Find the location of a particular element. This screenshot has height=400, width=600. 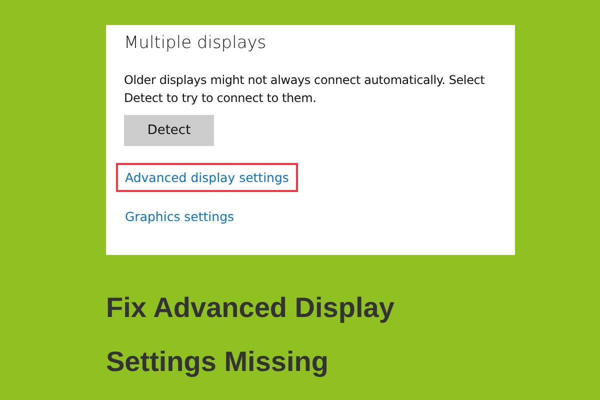

detect-button: Detect is located at coordinates (169, 130).